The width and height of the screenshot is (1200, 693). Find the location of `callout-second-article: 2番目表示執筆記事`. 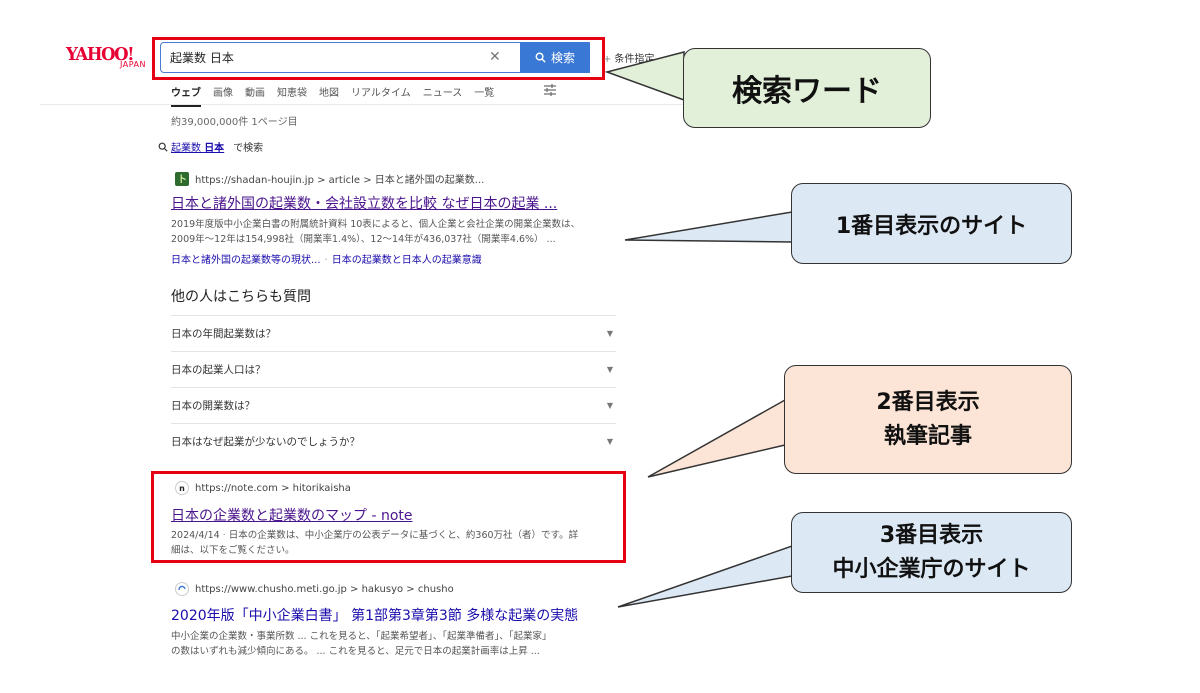

callout-second-article: 2番目表示執筆記事 is located at coordinates (928, 419).